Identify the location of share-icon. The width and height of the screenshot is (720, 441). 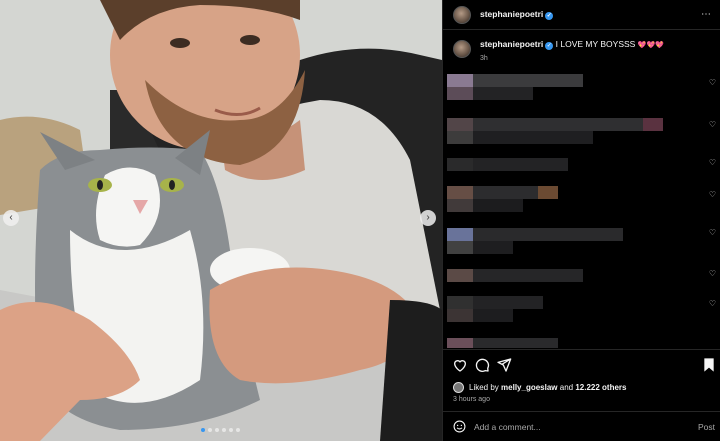
(504, 365).